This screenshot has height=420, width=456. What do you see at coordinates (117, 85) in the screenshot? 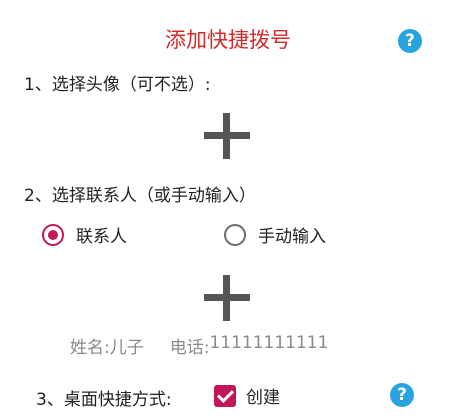
I see `step1-label: 1、选择头像（可不选）:` at bounding box center [117, 85].